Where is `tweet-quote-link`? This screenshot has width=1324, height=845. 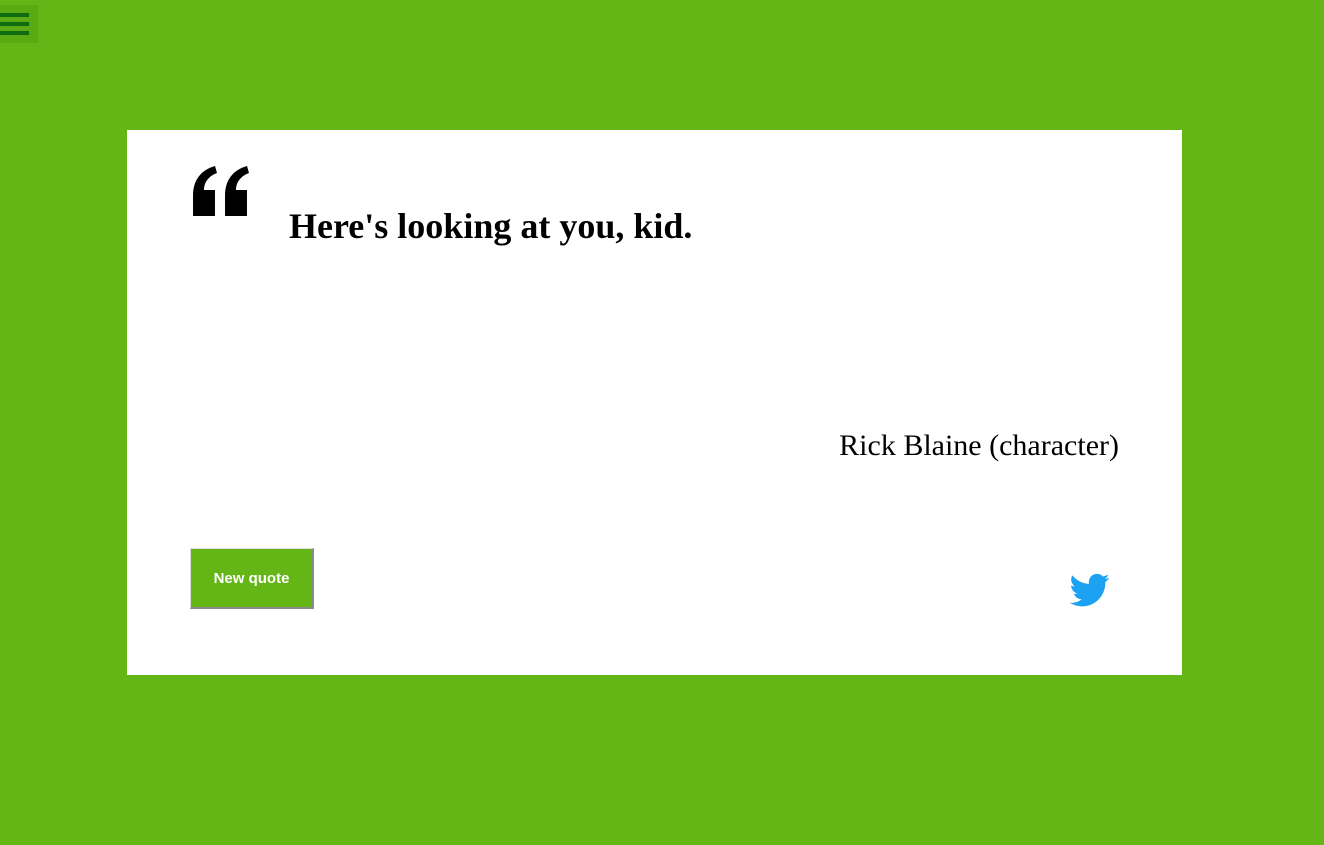
tweet-quote-link is located at coordinates (1090, 590).